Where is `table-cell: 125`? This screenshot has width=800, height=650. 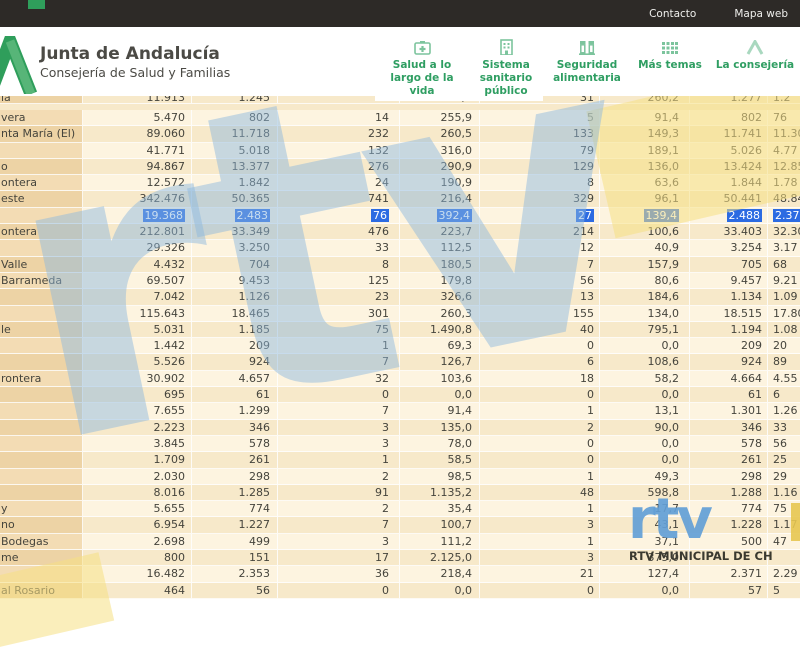
table-cell: 125 is located at coordinates (339, 281).